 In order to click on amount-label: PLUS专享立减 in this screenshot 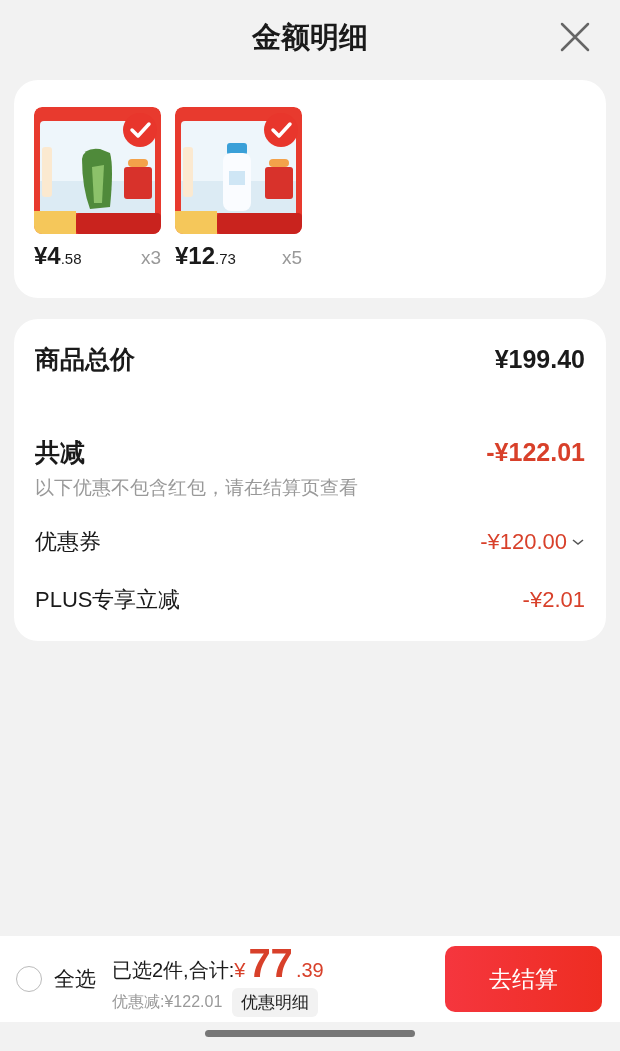, I will do `click(108, 600)`.